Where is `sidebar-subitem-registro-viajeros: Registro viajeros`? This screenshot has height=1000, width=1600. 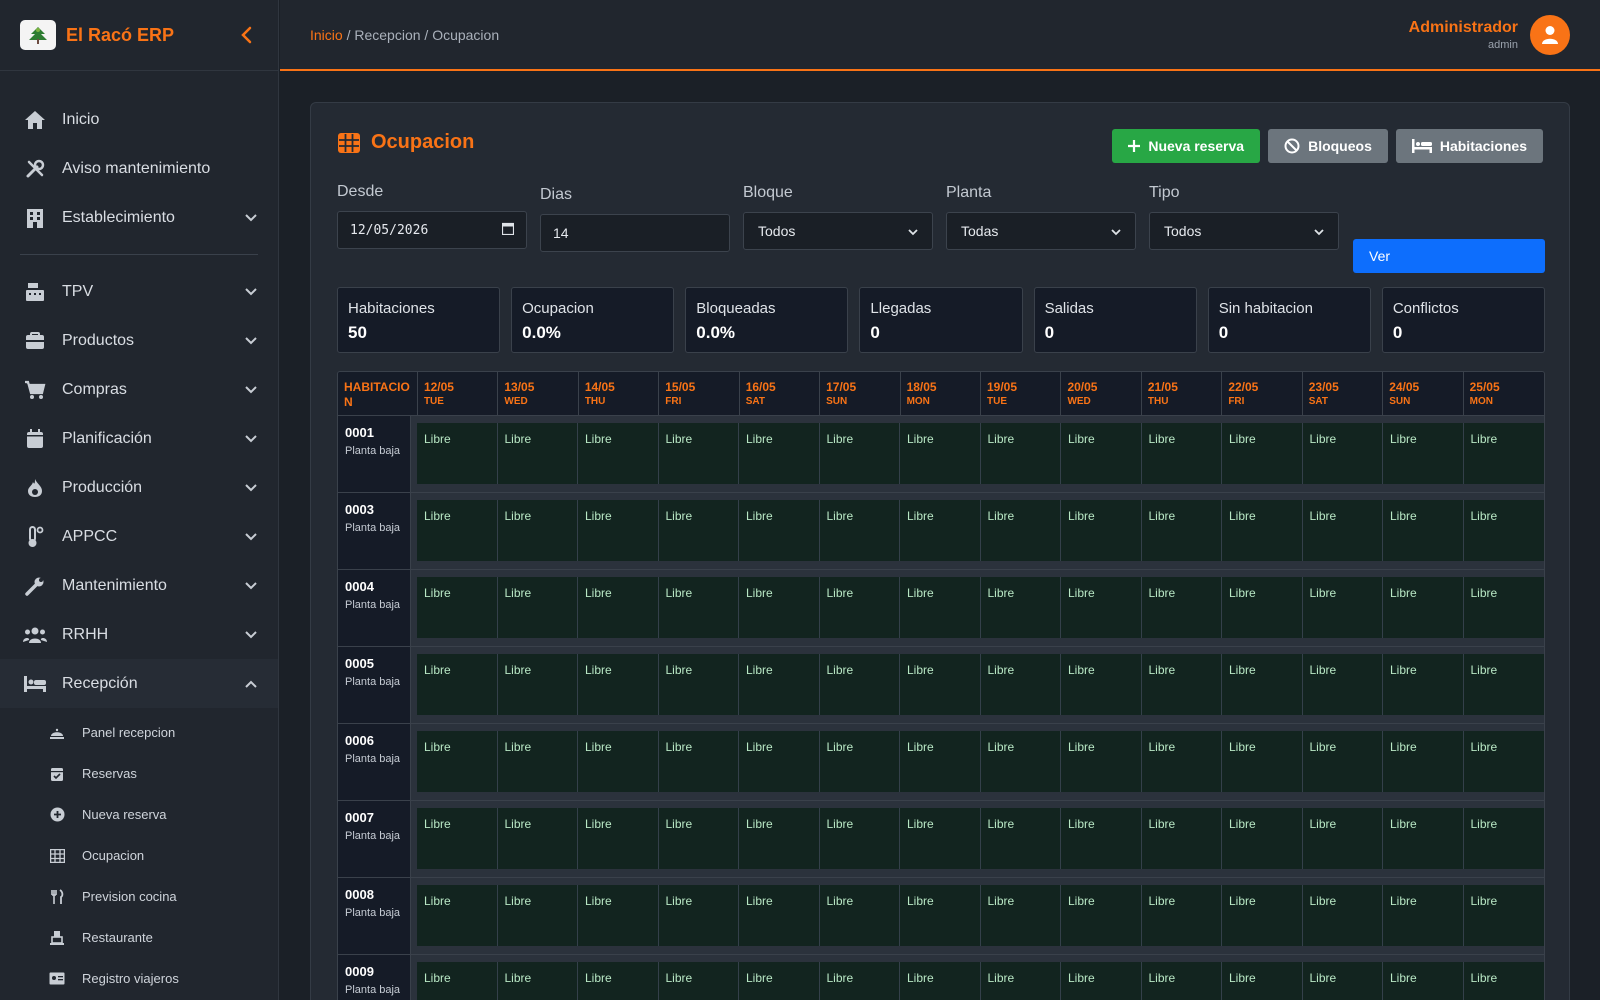 sidebar-subitem-registro-viajeros: Registro viajeros is located at coordinates (139, 978).